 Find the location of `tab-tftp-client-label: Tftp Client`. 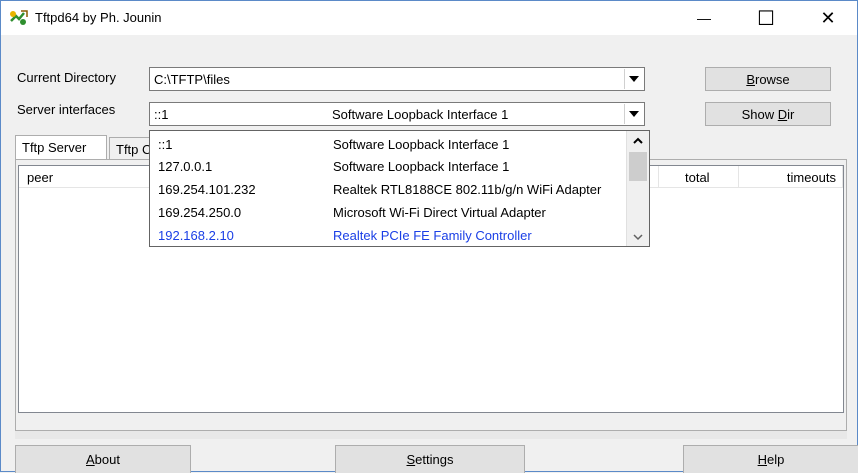

tab-tftp-client-label: Tftp Client is located at coordinates (134, 149).